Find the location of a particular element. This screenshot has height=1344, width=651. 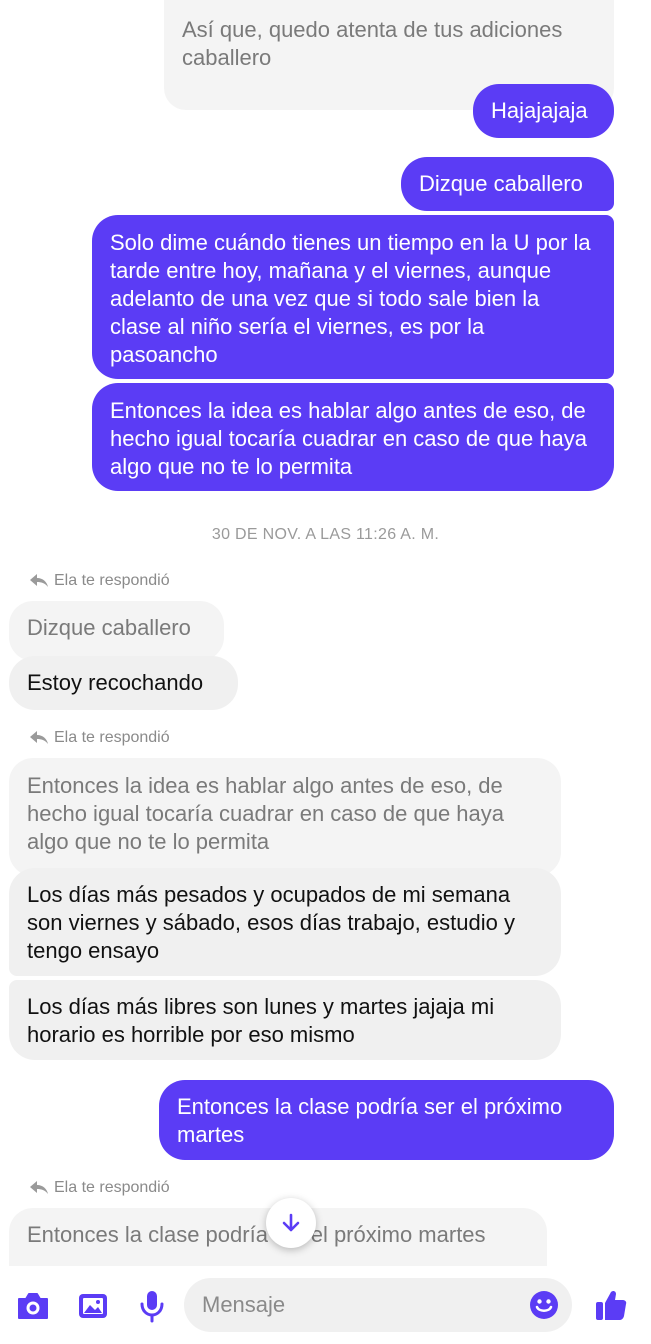

image-icon is located at coordinates (93, 1306).